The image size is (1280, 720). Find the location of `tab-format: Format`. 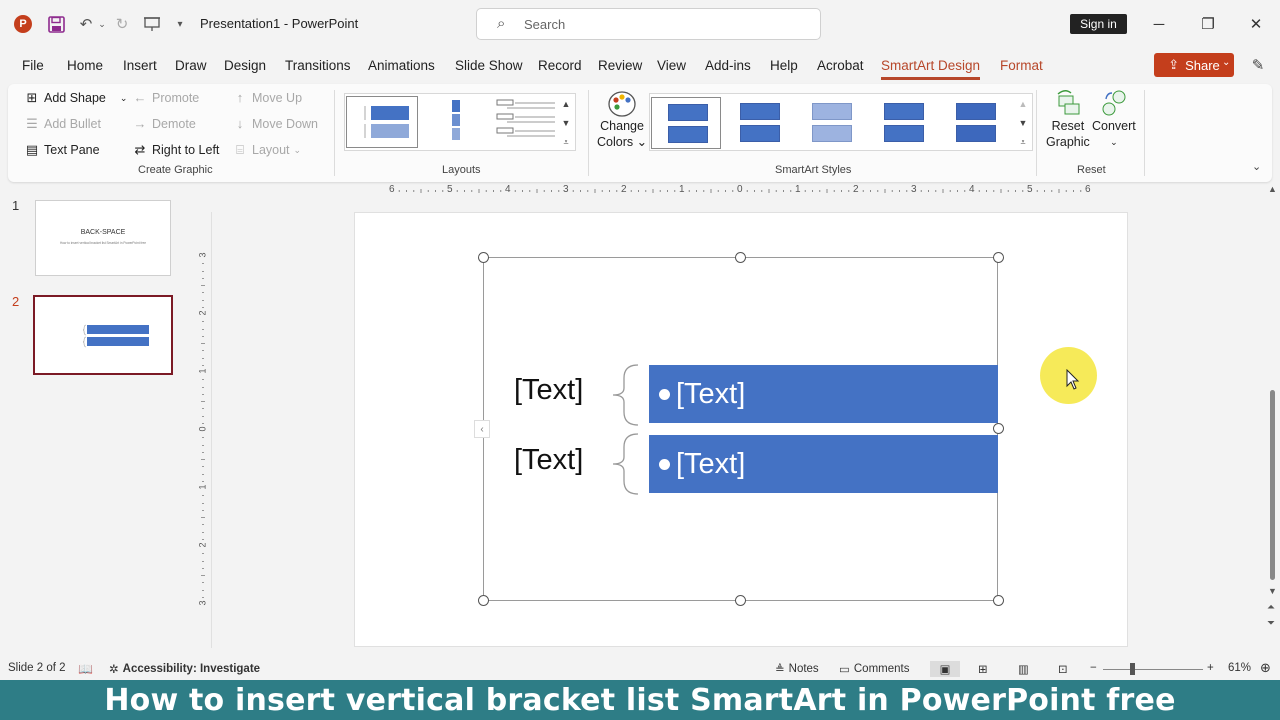

tab-format: Format is located at coordinates (1021, 65).